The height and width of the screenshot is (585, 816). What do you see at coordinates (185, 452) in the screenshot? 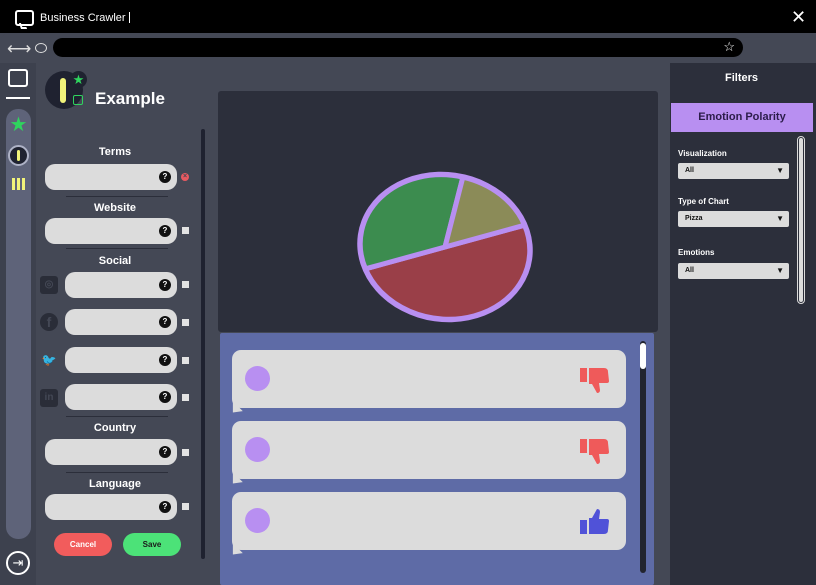
I see `country-checkbox` at bounding box center [185, 452].